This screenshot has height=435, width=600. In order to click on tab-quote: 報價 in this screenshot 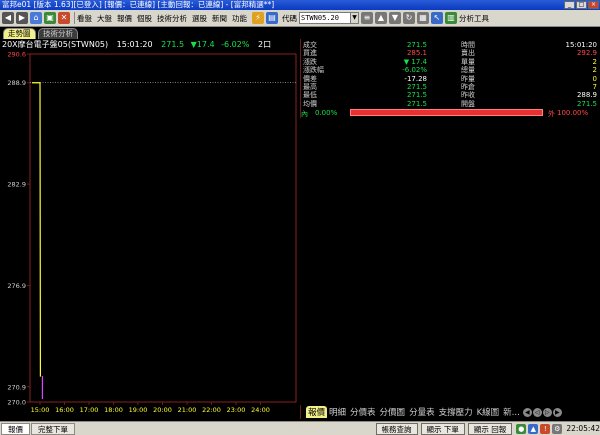, I will do `click(317, 412)`.